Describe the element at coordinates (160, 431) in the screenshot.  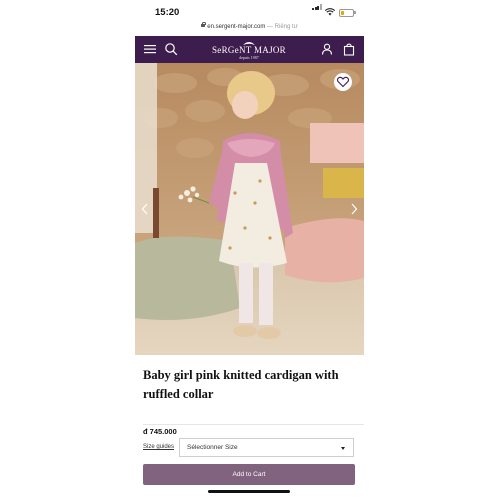
I see `product-price: đ 745.000` at that location.